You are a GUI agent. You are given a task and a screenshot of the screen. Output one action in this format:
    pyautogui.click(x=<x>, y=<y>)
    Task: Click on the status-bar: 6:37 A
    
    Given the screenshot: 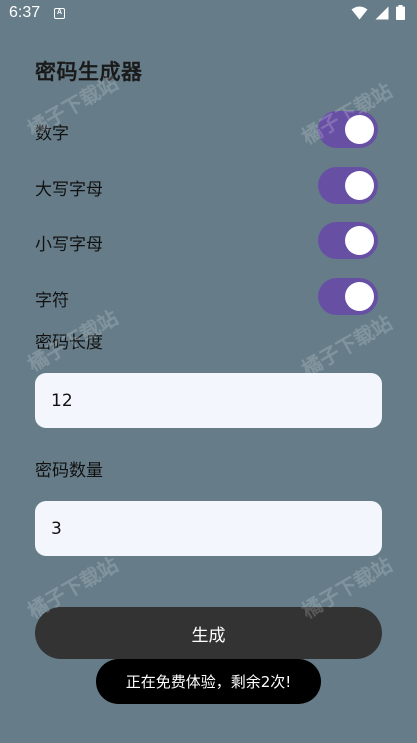 What is the action you would take?
    pyautogui.click(x=208, y=14)
    